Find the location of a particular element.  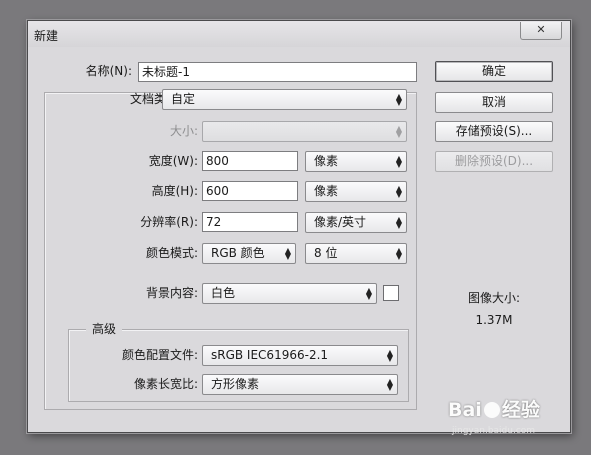

width-label: 宽度(W): is located at coordinates (173, 161).